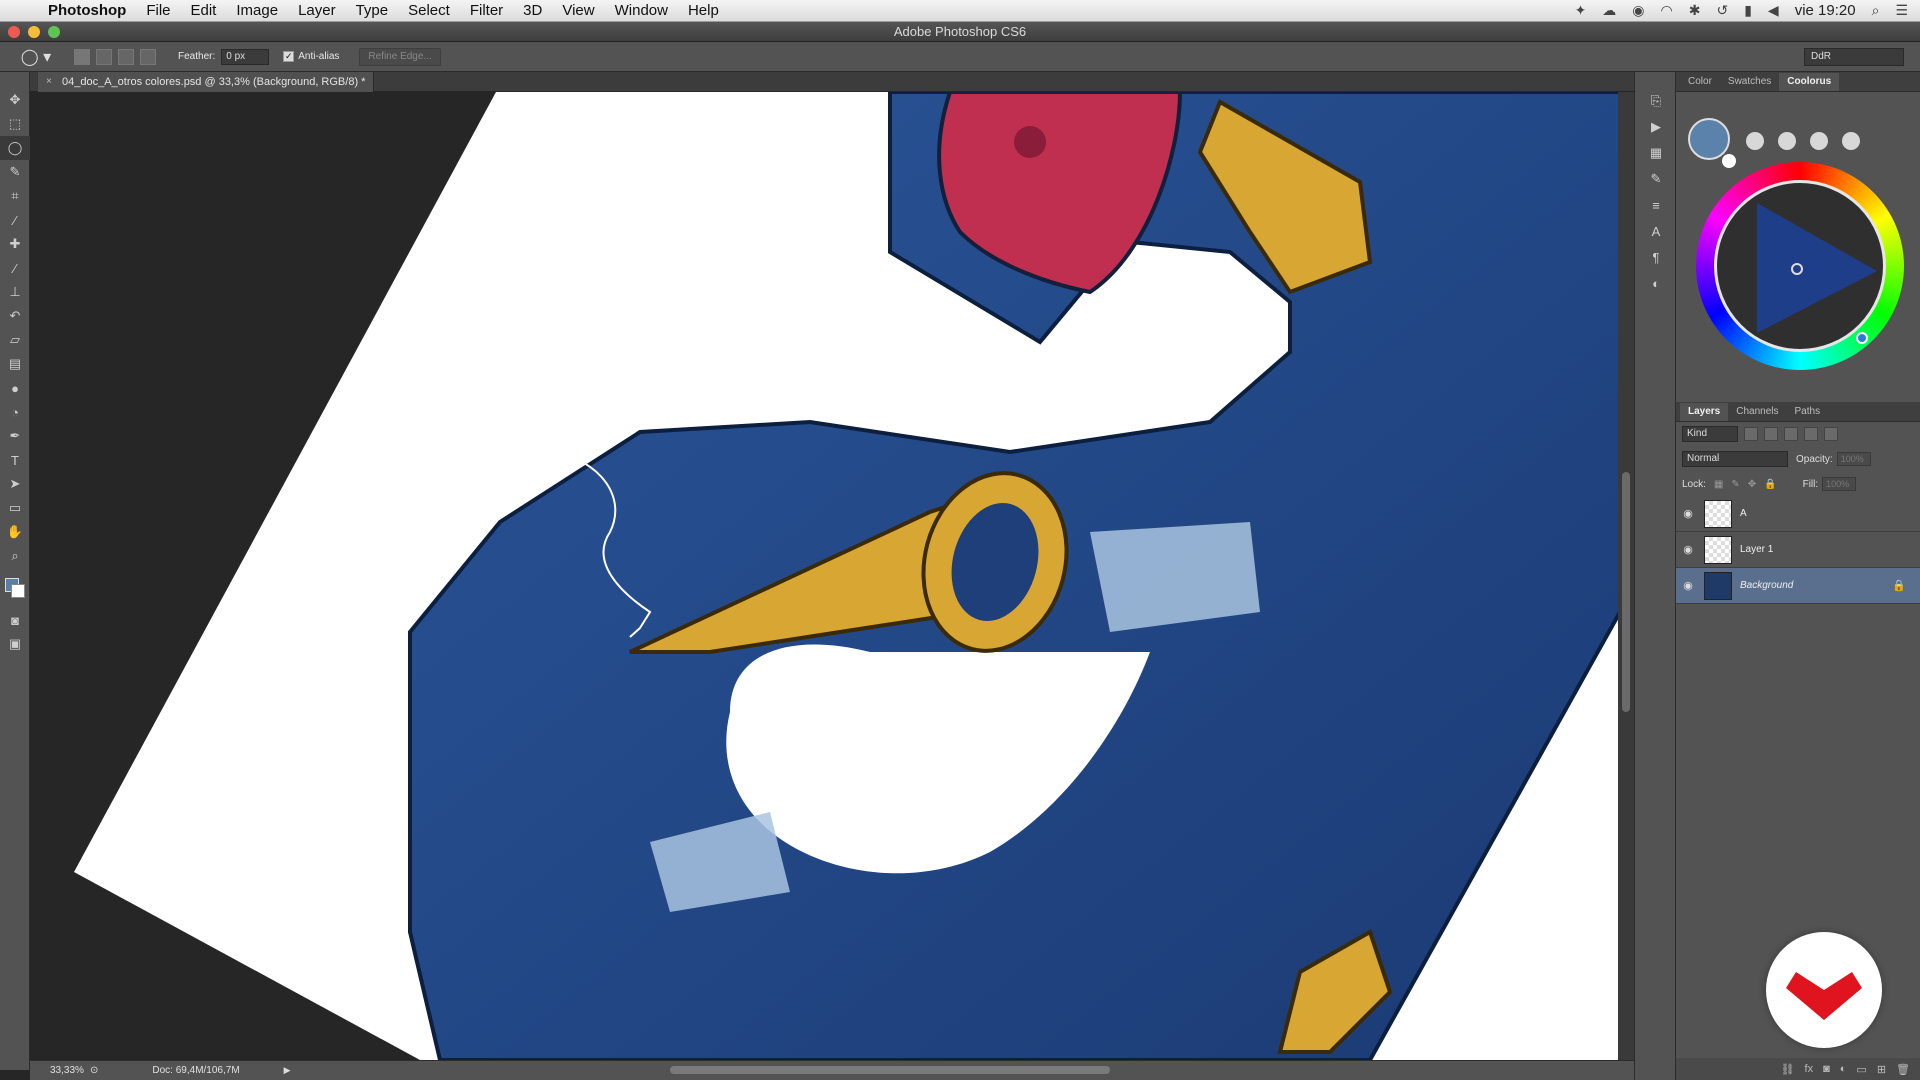 The height and width of the screenshot is (1080, 1920). Describe the element at coordinates (1876, 10) in the screenshot. I see `spotlight-search-icon: ⌕` at that location.